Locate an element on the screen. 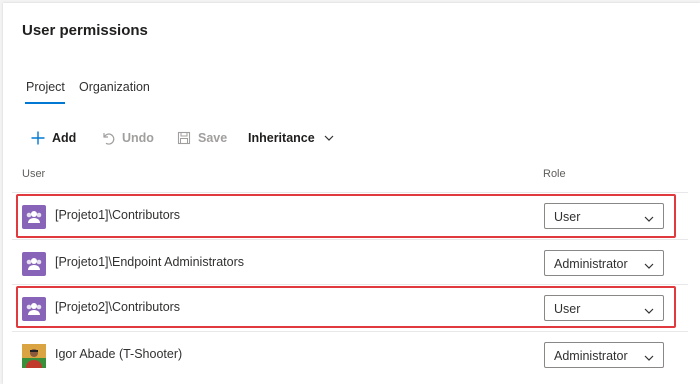  user-name: [Projeto1]\Endpoint Administrators is located at coordinates (149, 262).